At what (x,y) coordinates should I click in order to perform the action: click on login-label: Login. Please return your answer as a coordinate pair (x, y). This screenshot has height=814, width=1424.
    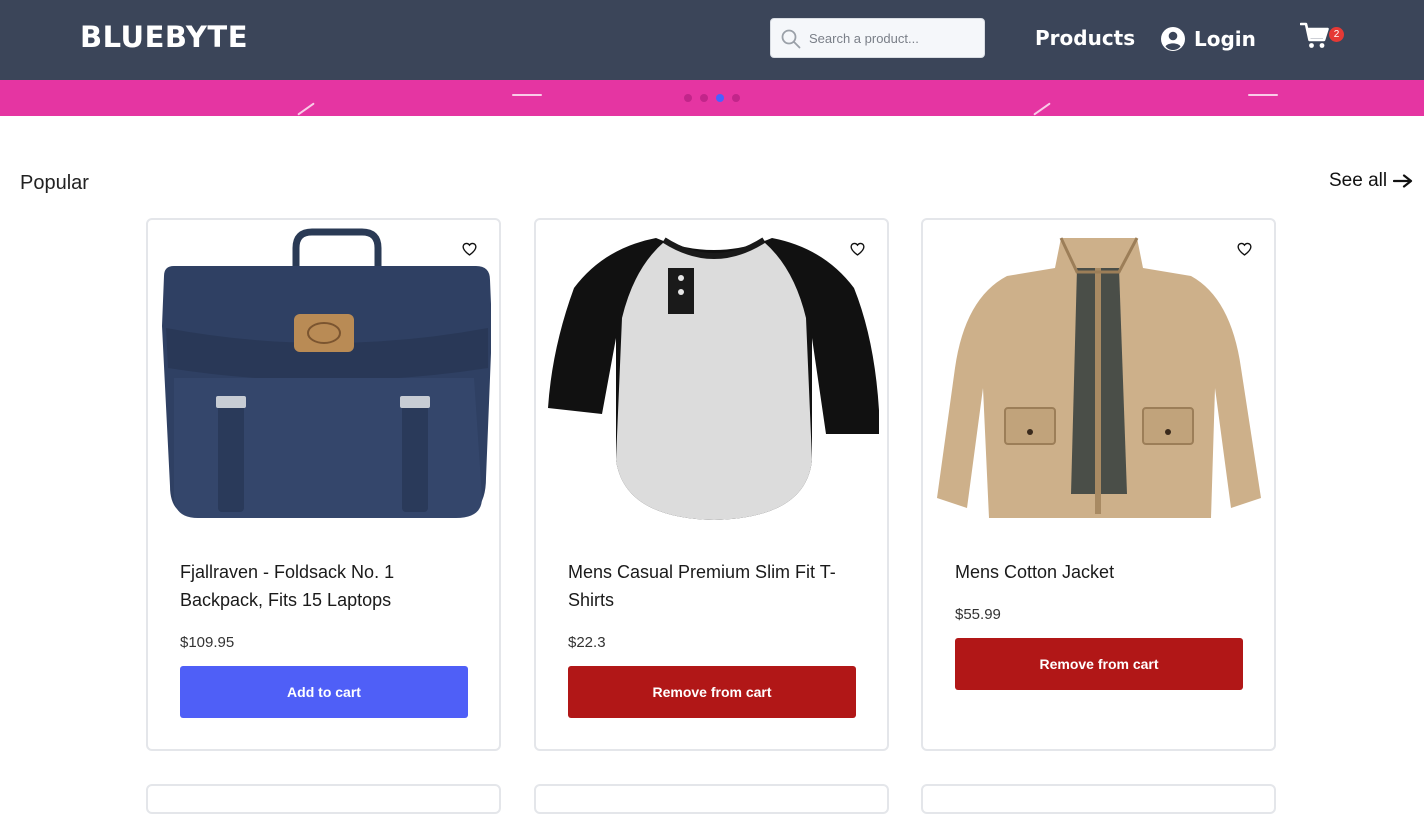
    Looking at the image, I should click on (1225, 39).